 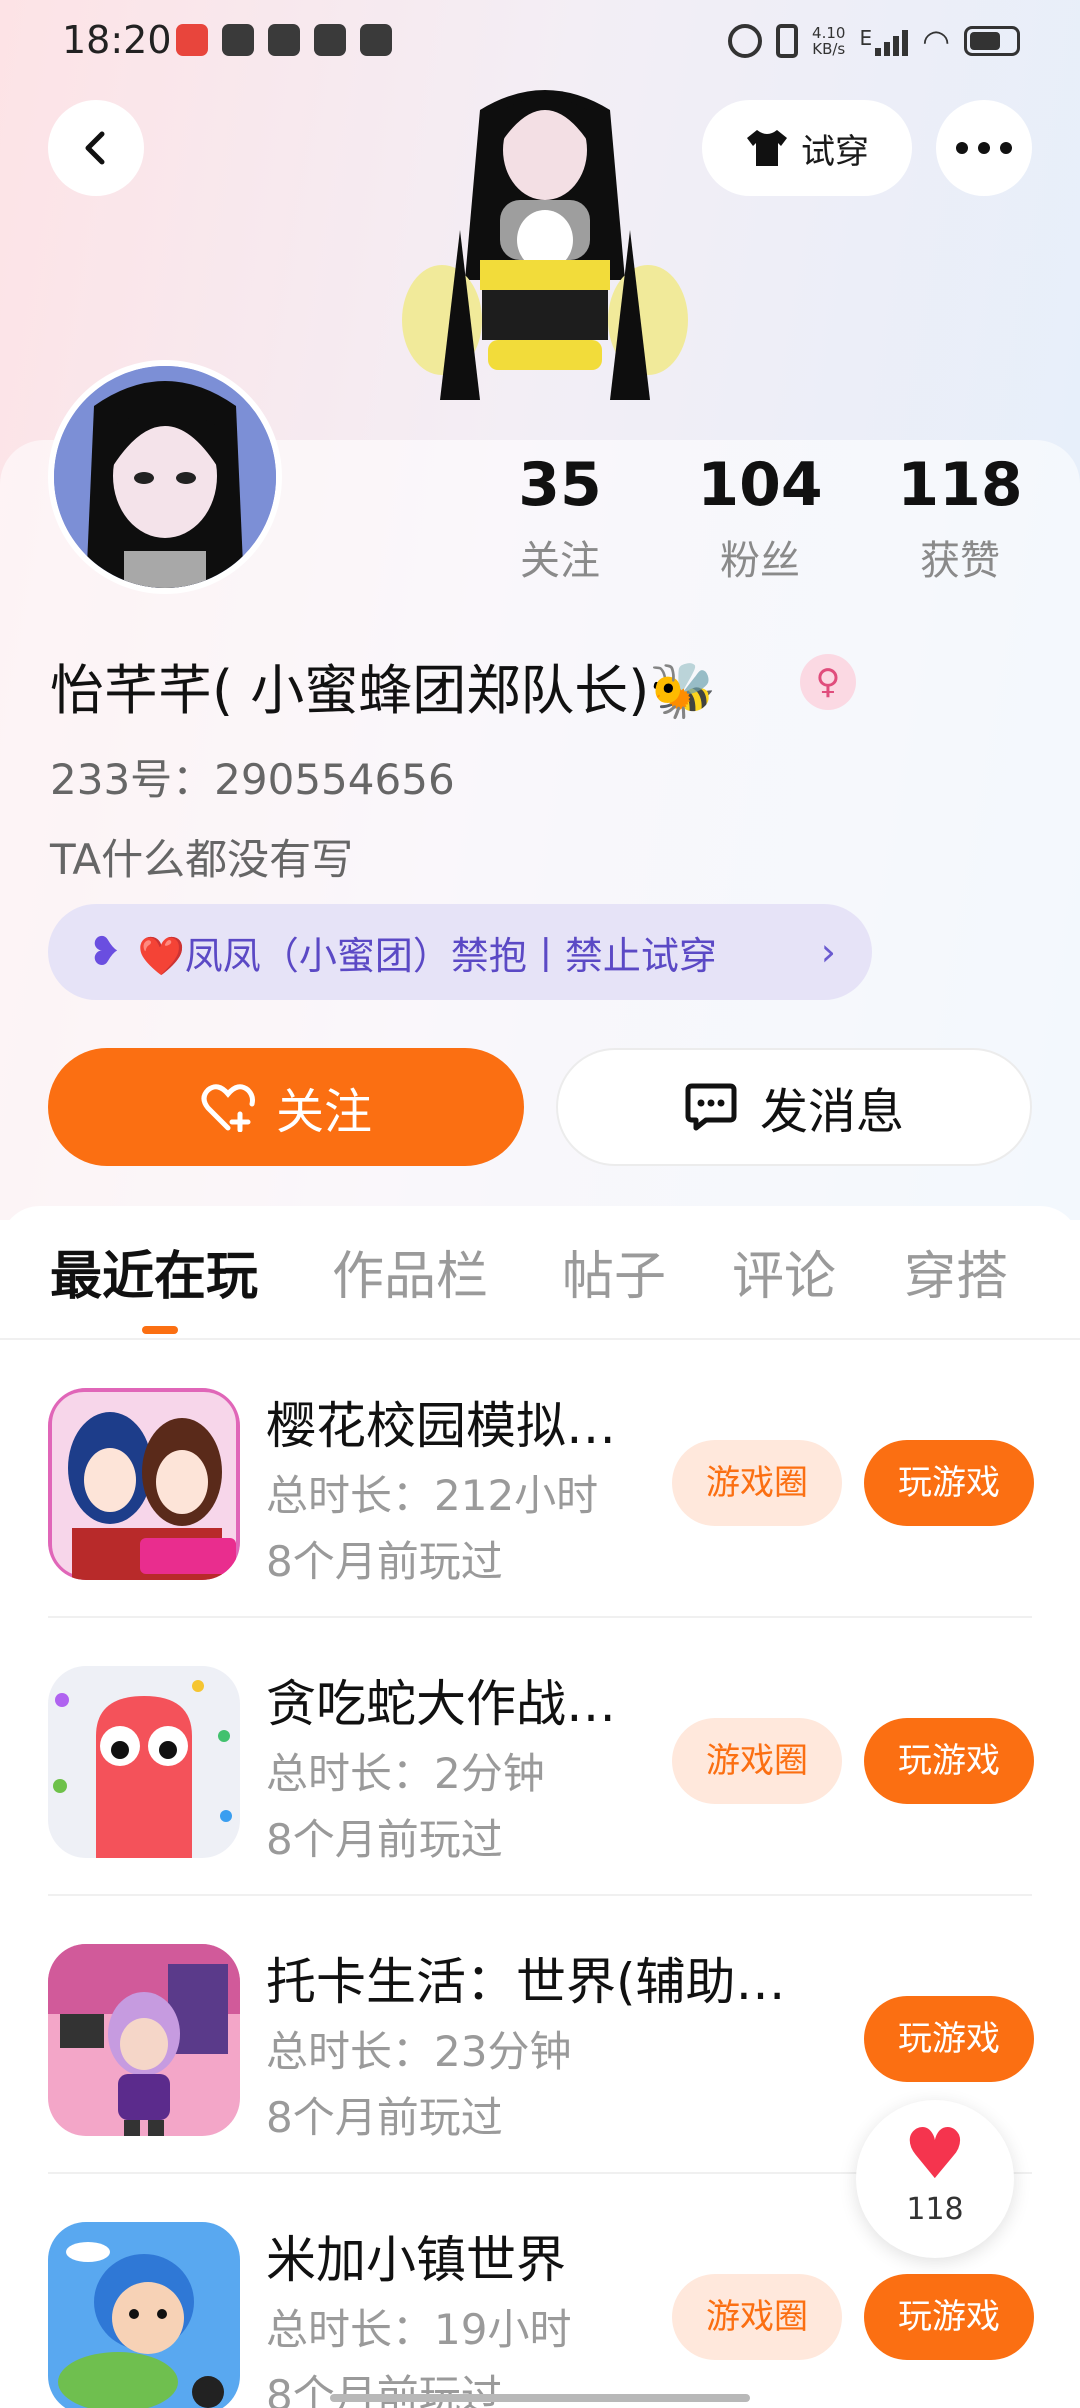 I want to click on stat-likes: 118 获赞, so click(x=960, y=518).